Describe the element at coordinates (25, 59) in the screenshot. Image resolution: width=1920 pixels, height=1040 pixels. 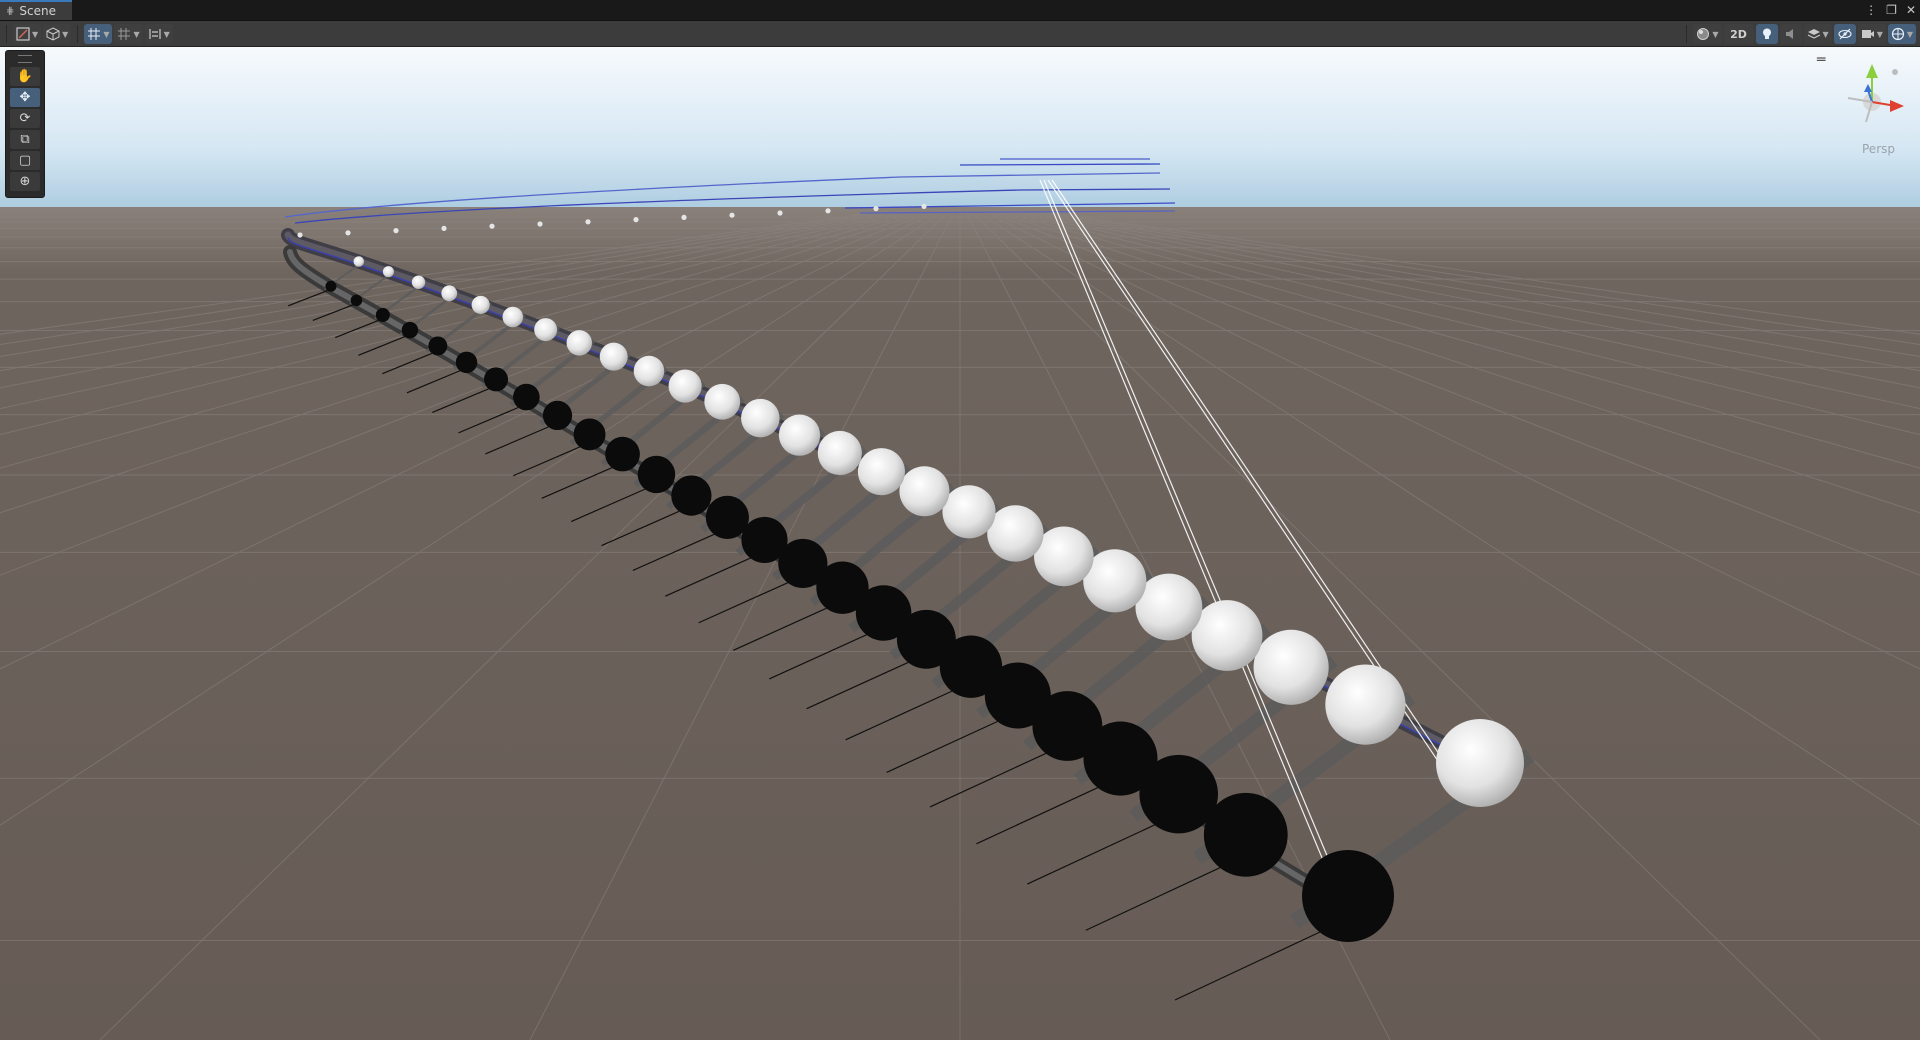
I see `tools-grip` at that location.